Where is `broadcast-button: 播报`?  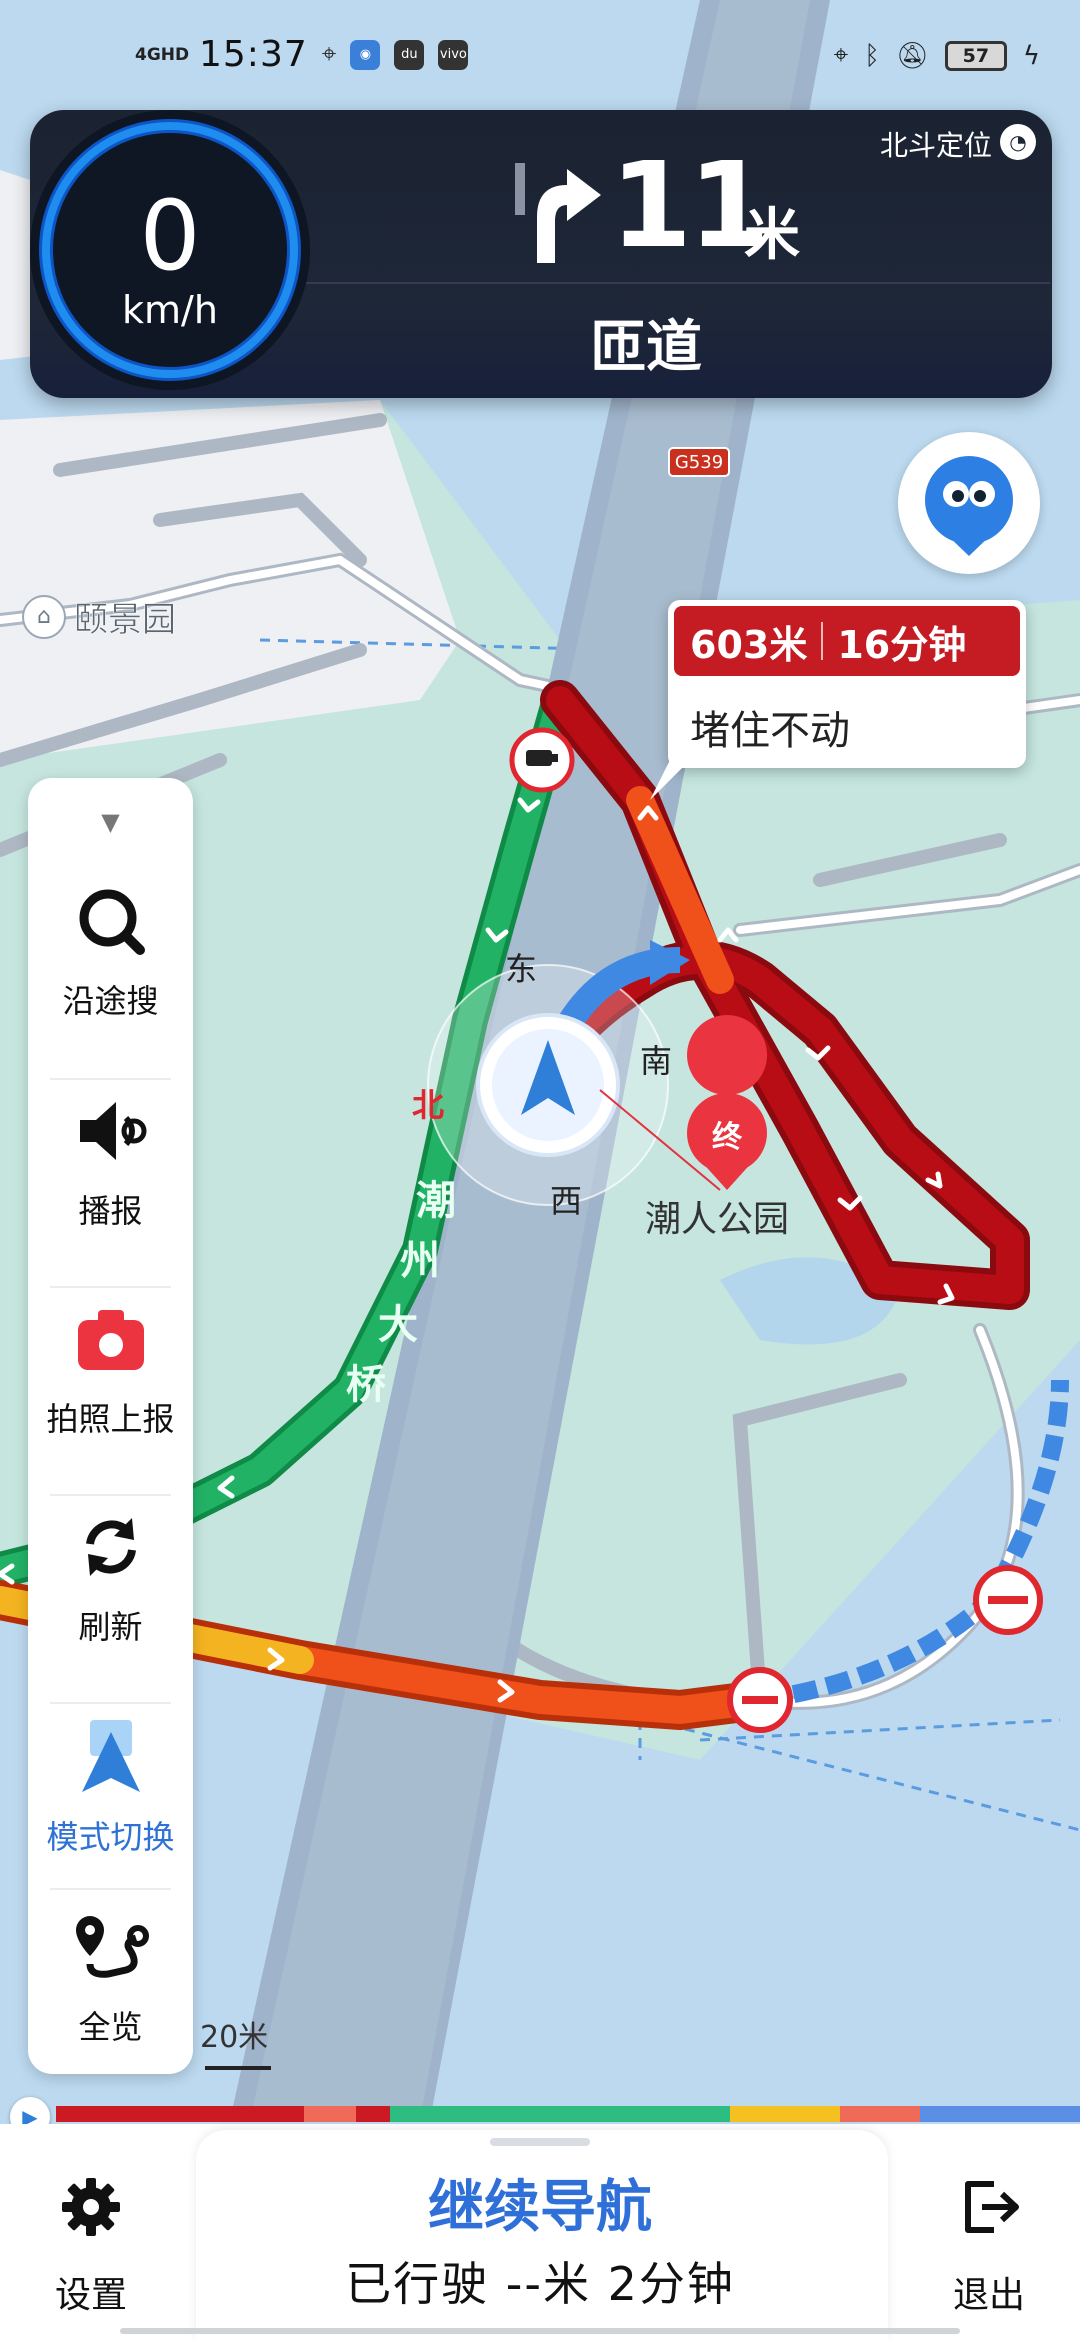 broadcast-button: 播报 is located at coordinates (110, 1158).